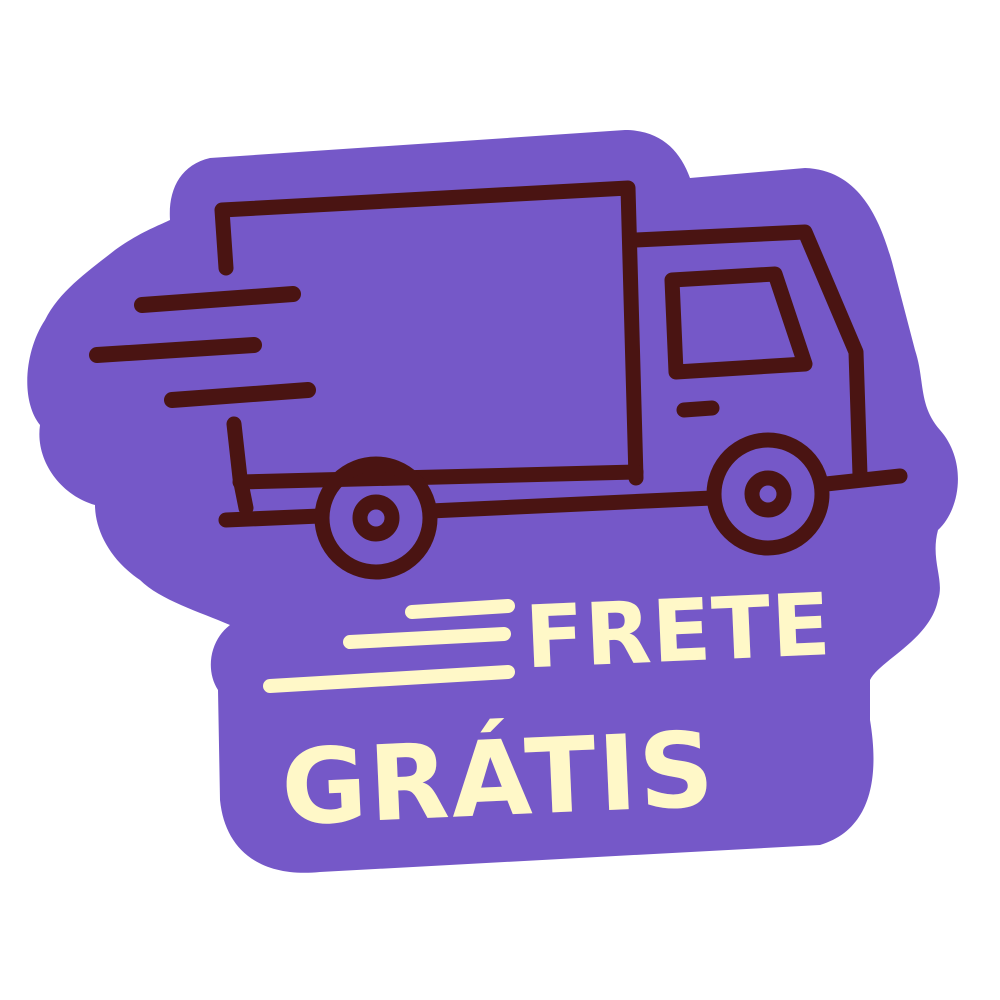 Image resolution: width=1000 pixels, height=1000 pixels. Describe the element at coordinates (273, 518) in the screenshot. I see `truck-chassis-left` at that location.